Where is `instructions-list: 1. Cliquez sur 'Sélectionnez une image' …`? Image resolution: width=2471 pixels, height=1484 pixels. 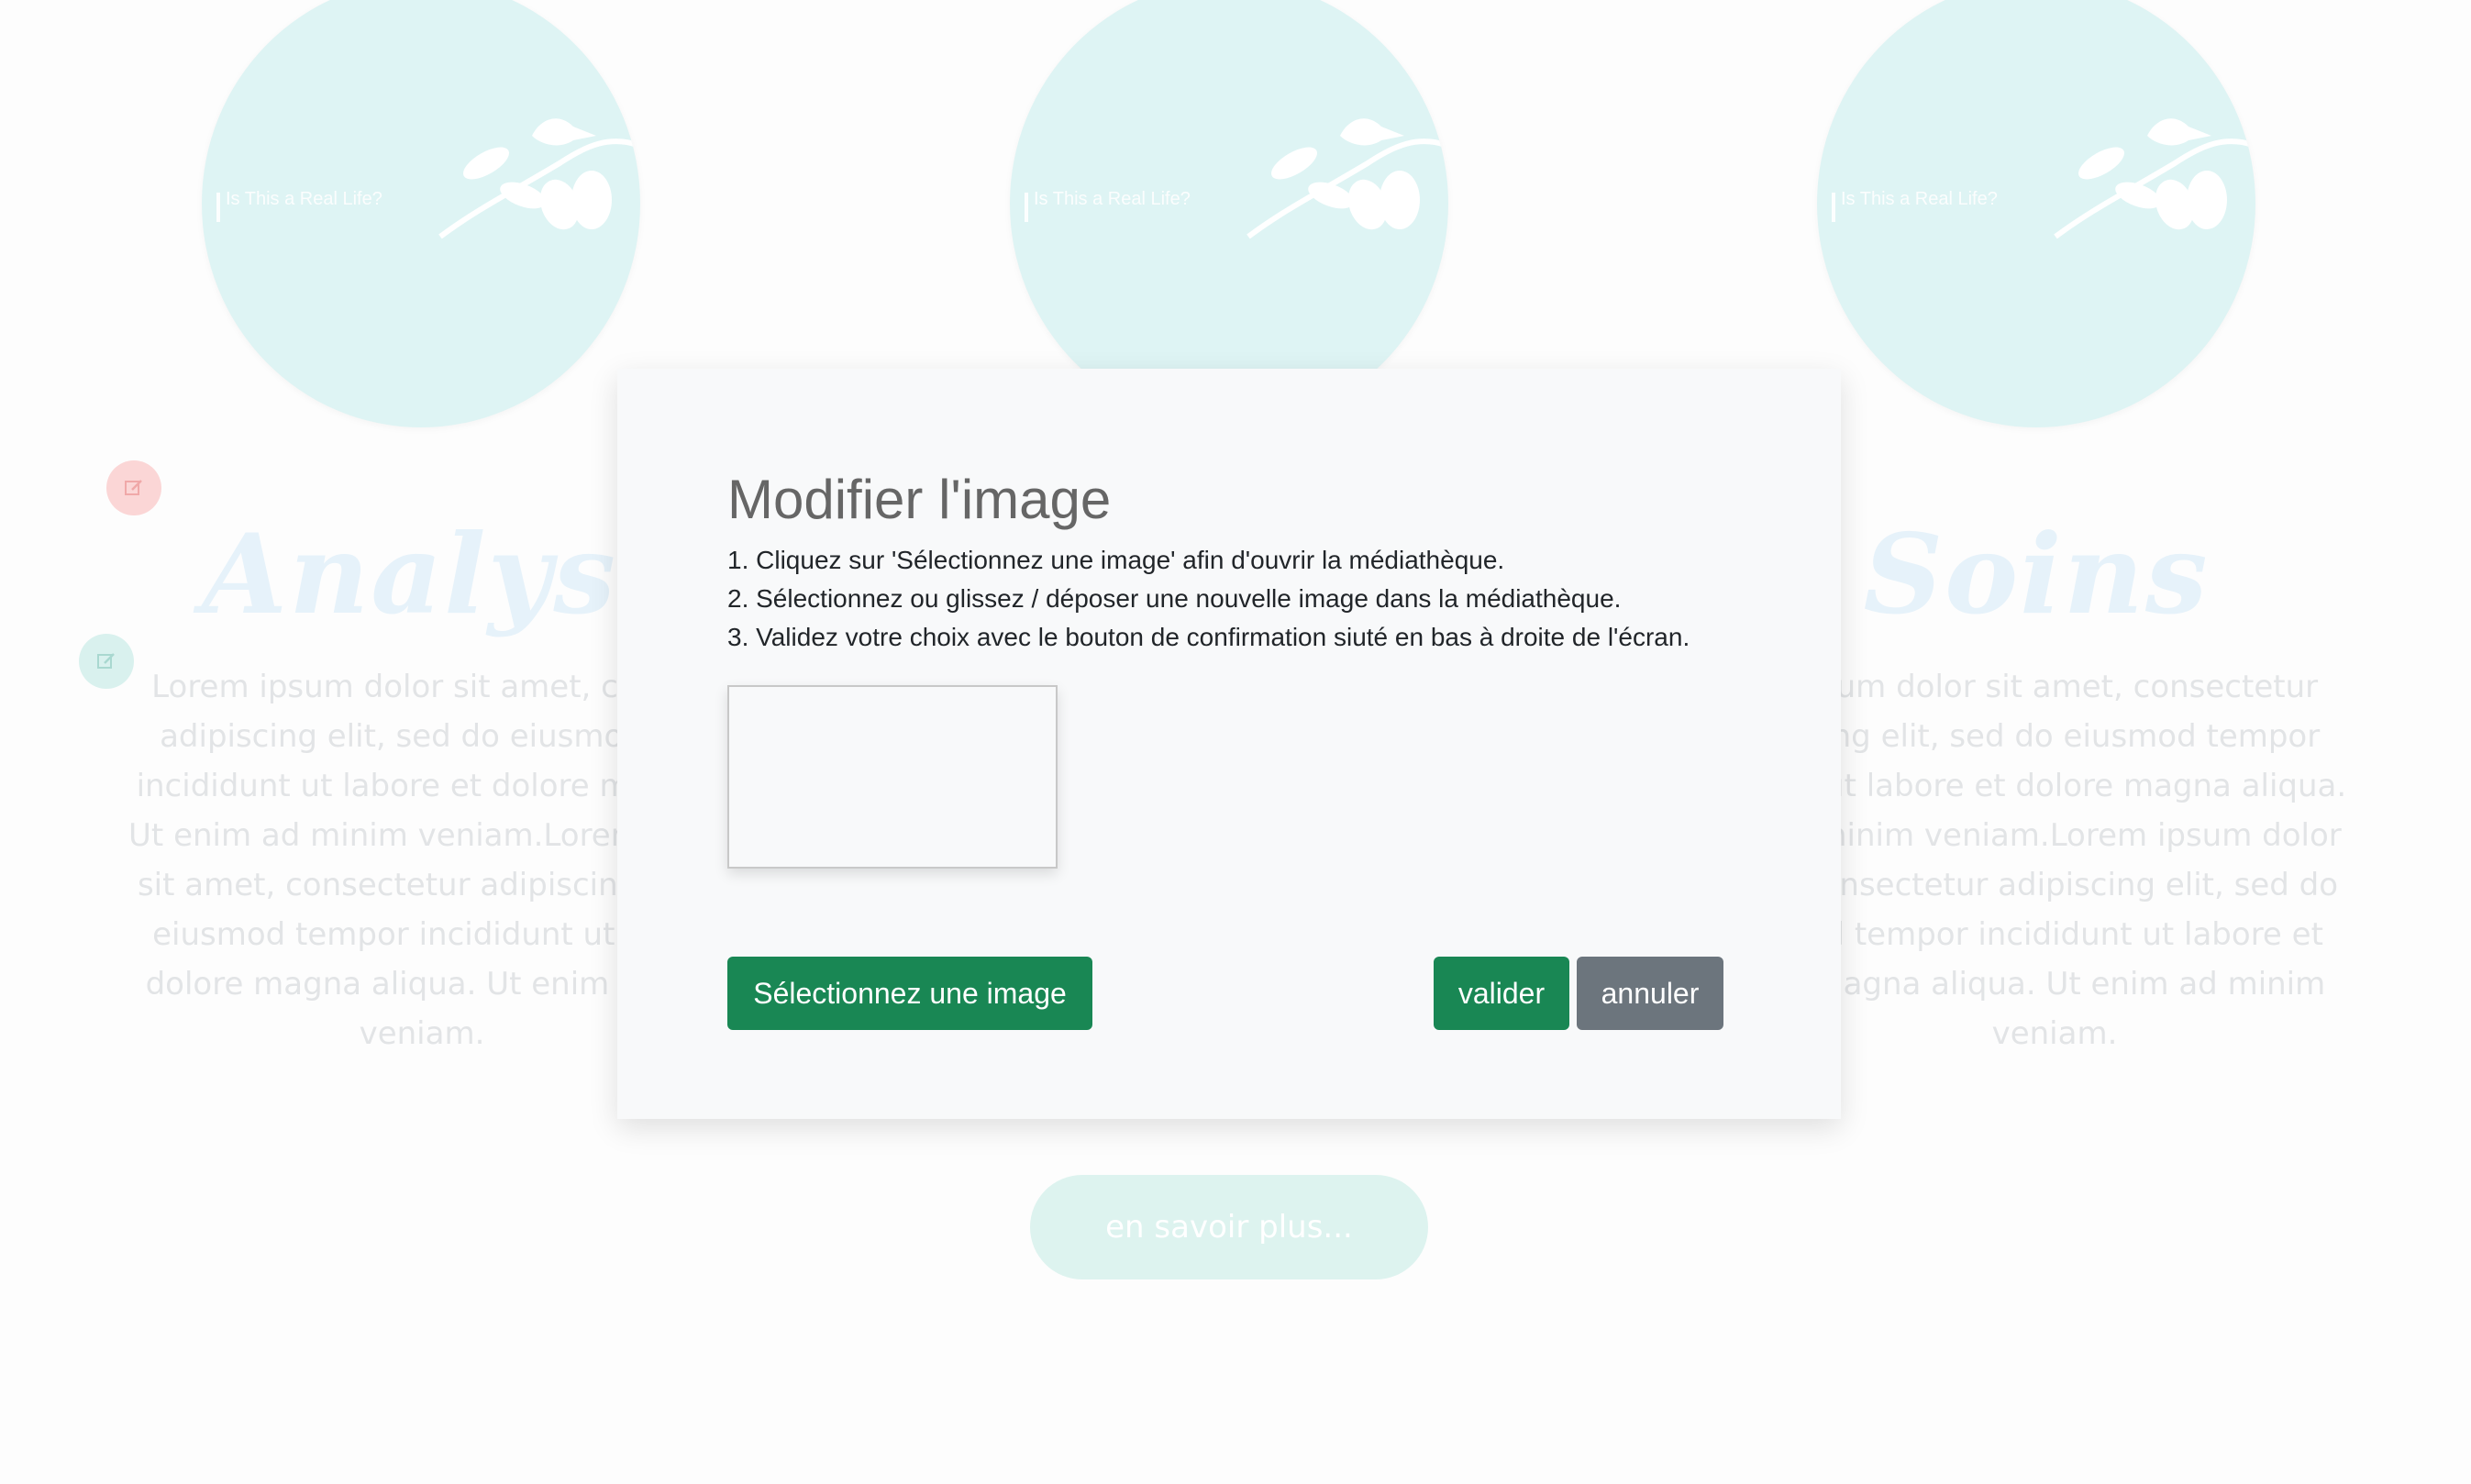
instructions-list: 1. Cliquez sur 'Sélectionnez une image' … is located at coordinates (1208, 599).